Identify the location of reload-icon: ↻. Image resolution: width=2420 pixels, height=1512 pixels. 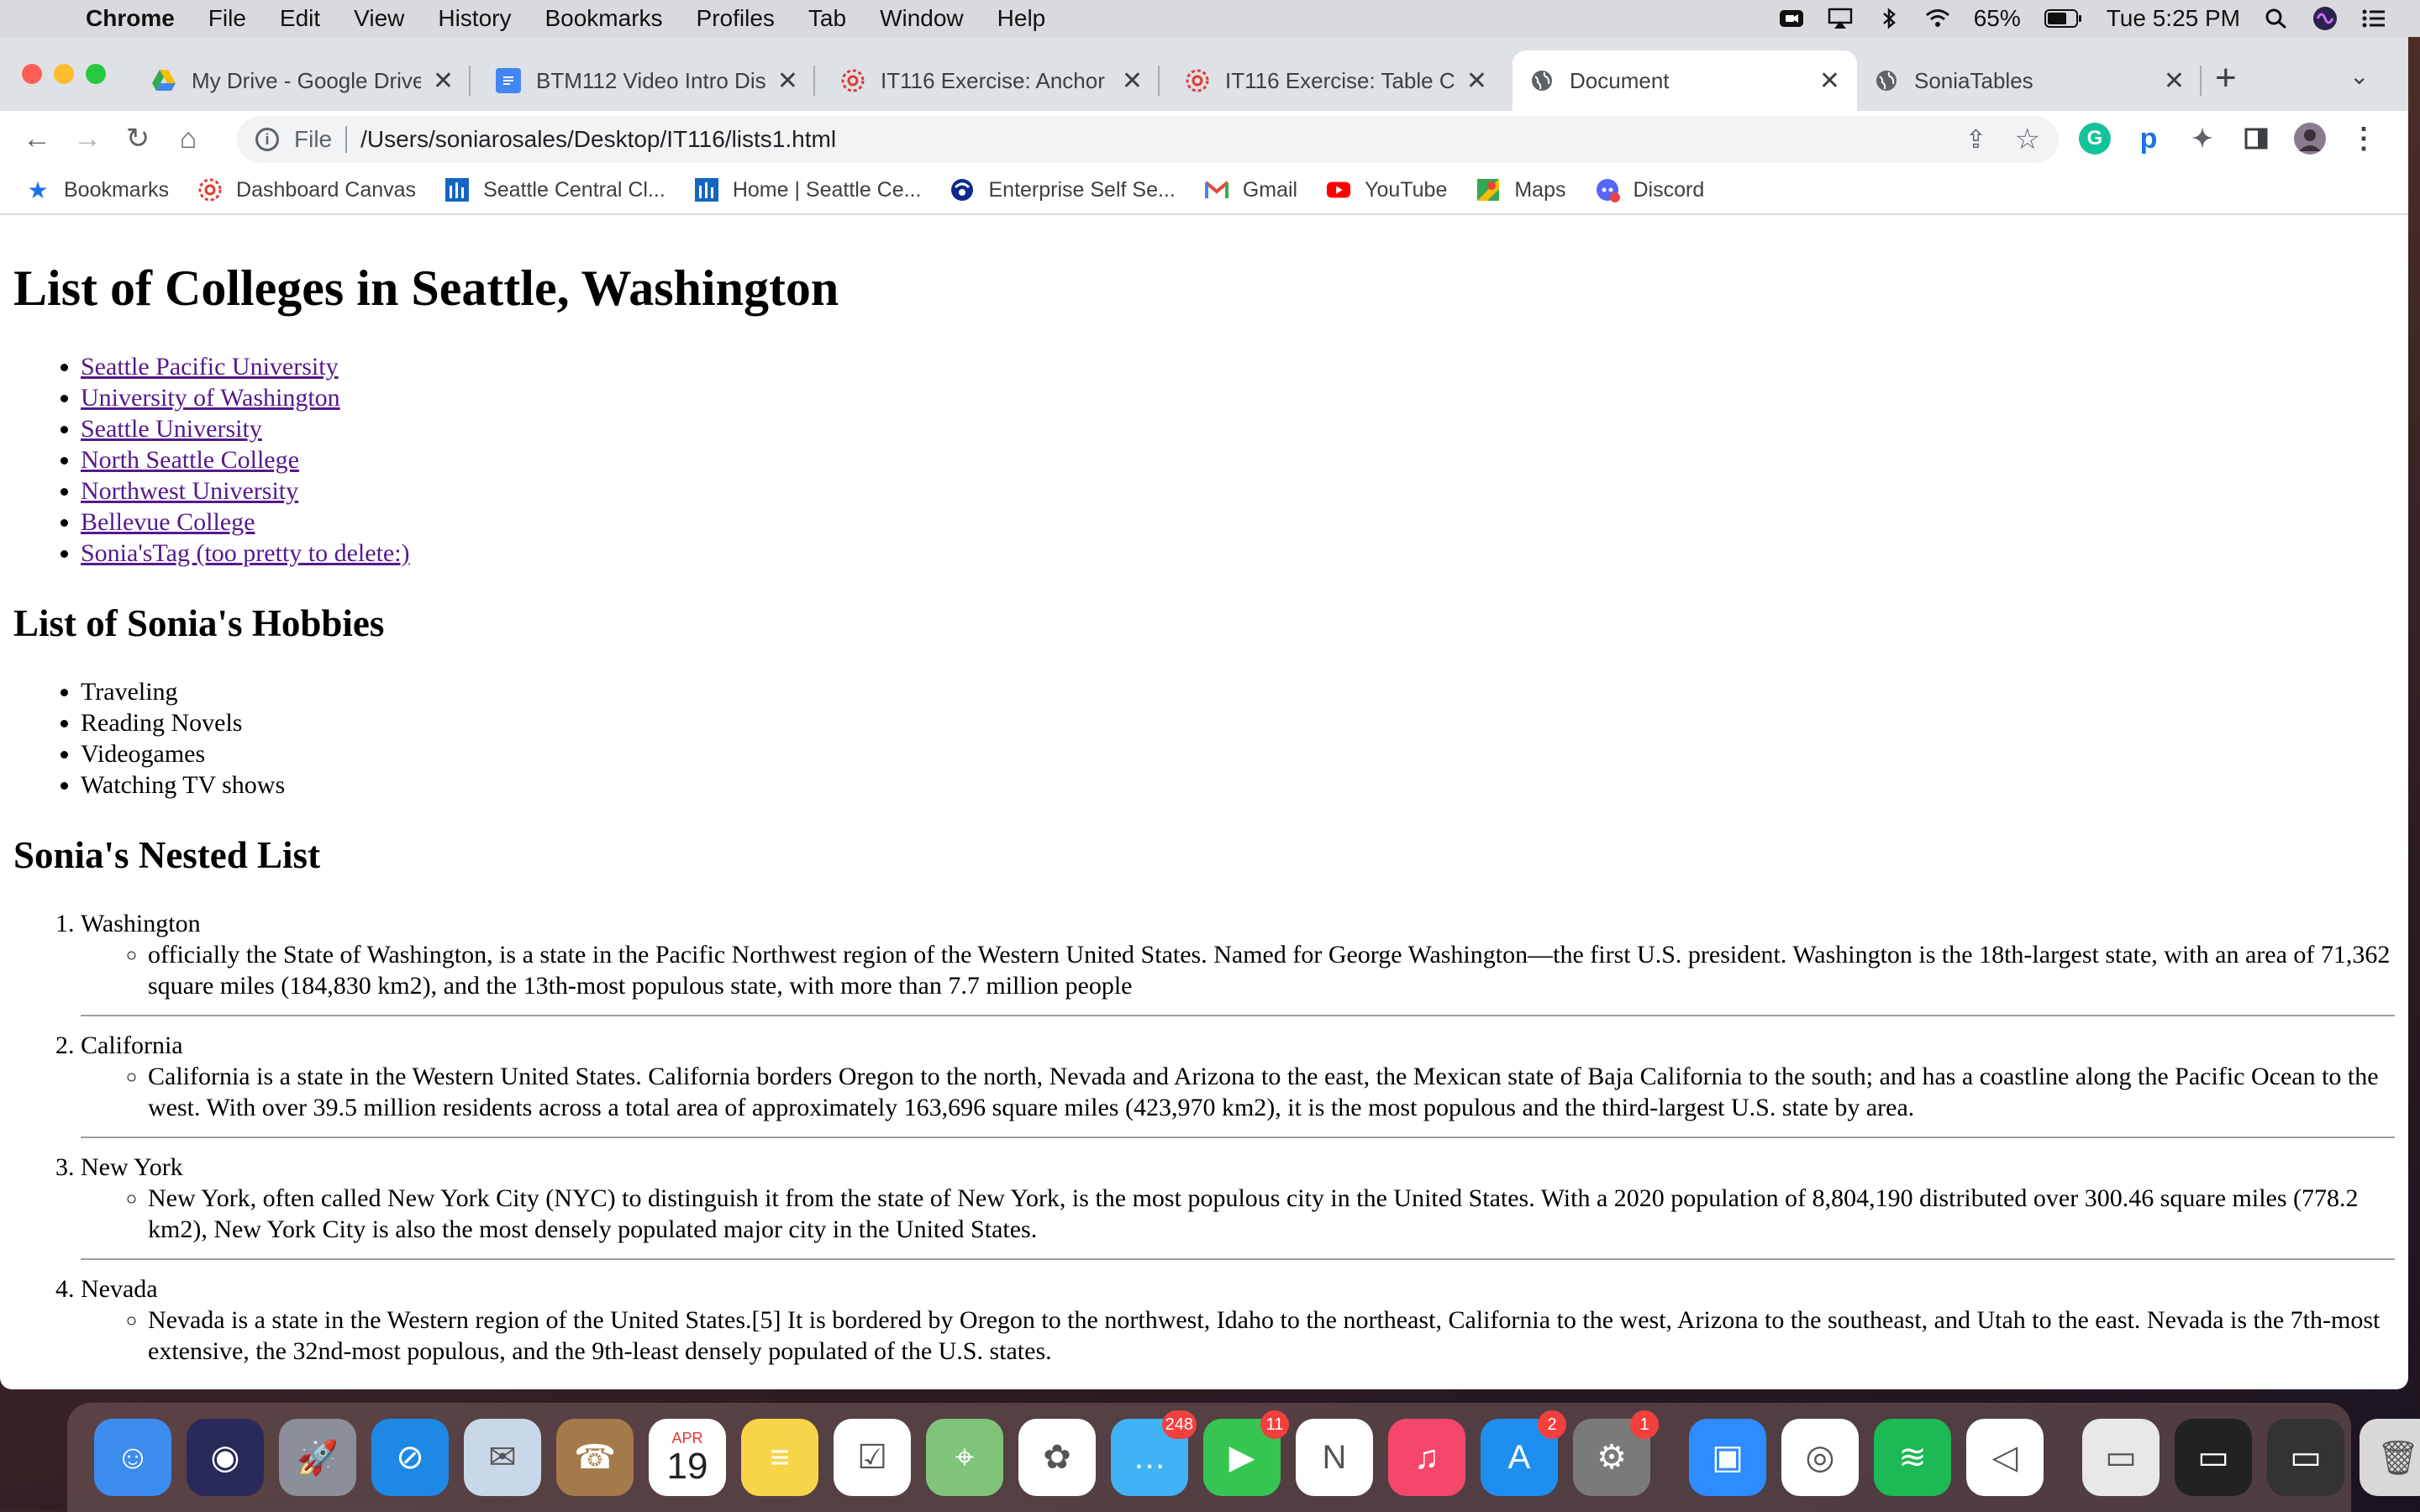
(138, 138).